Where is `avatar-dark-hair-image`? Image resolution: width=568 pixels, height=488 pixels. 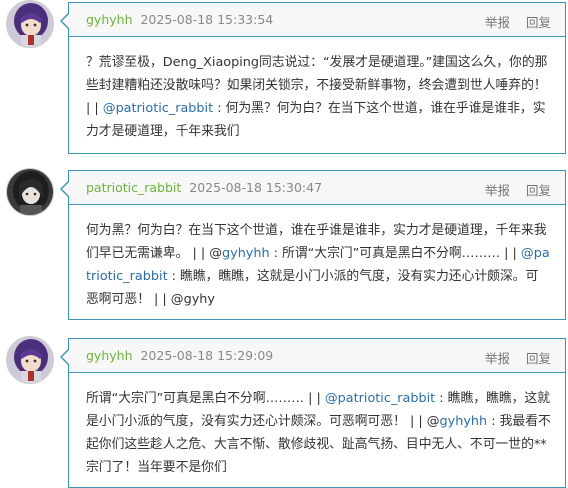
avatar-dark-hair-image is located at coordinates (30, 192).